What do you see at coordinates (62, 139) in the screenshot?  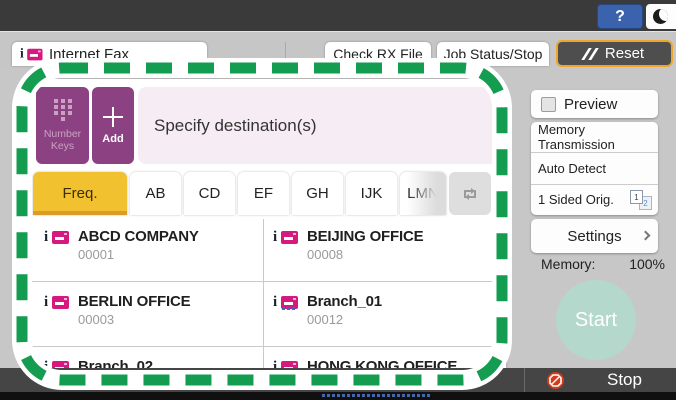 I see `number-keys-label: Number Keys` at bounding box center [62, 139].